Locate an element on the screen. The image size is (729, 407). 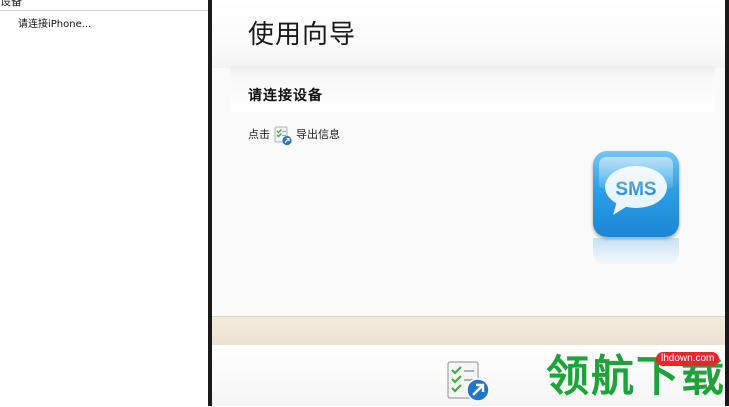
instruction-prefix: 点击 is located at coordinates (259, 134).